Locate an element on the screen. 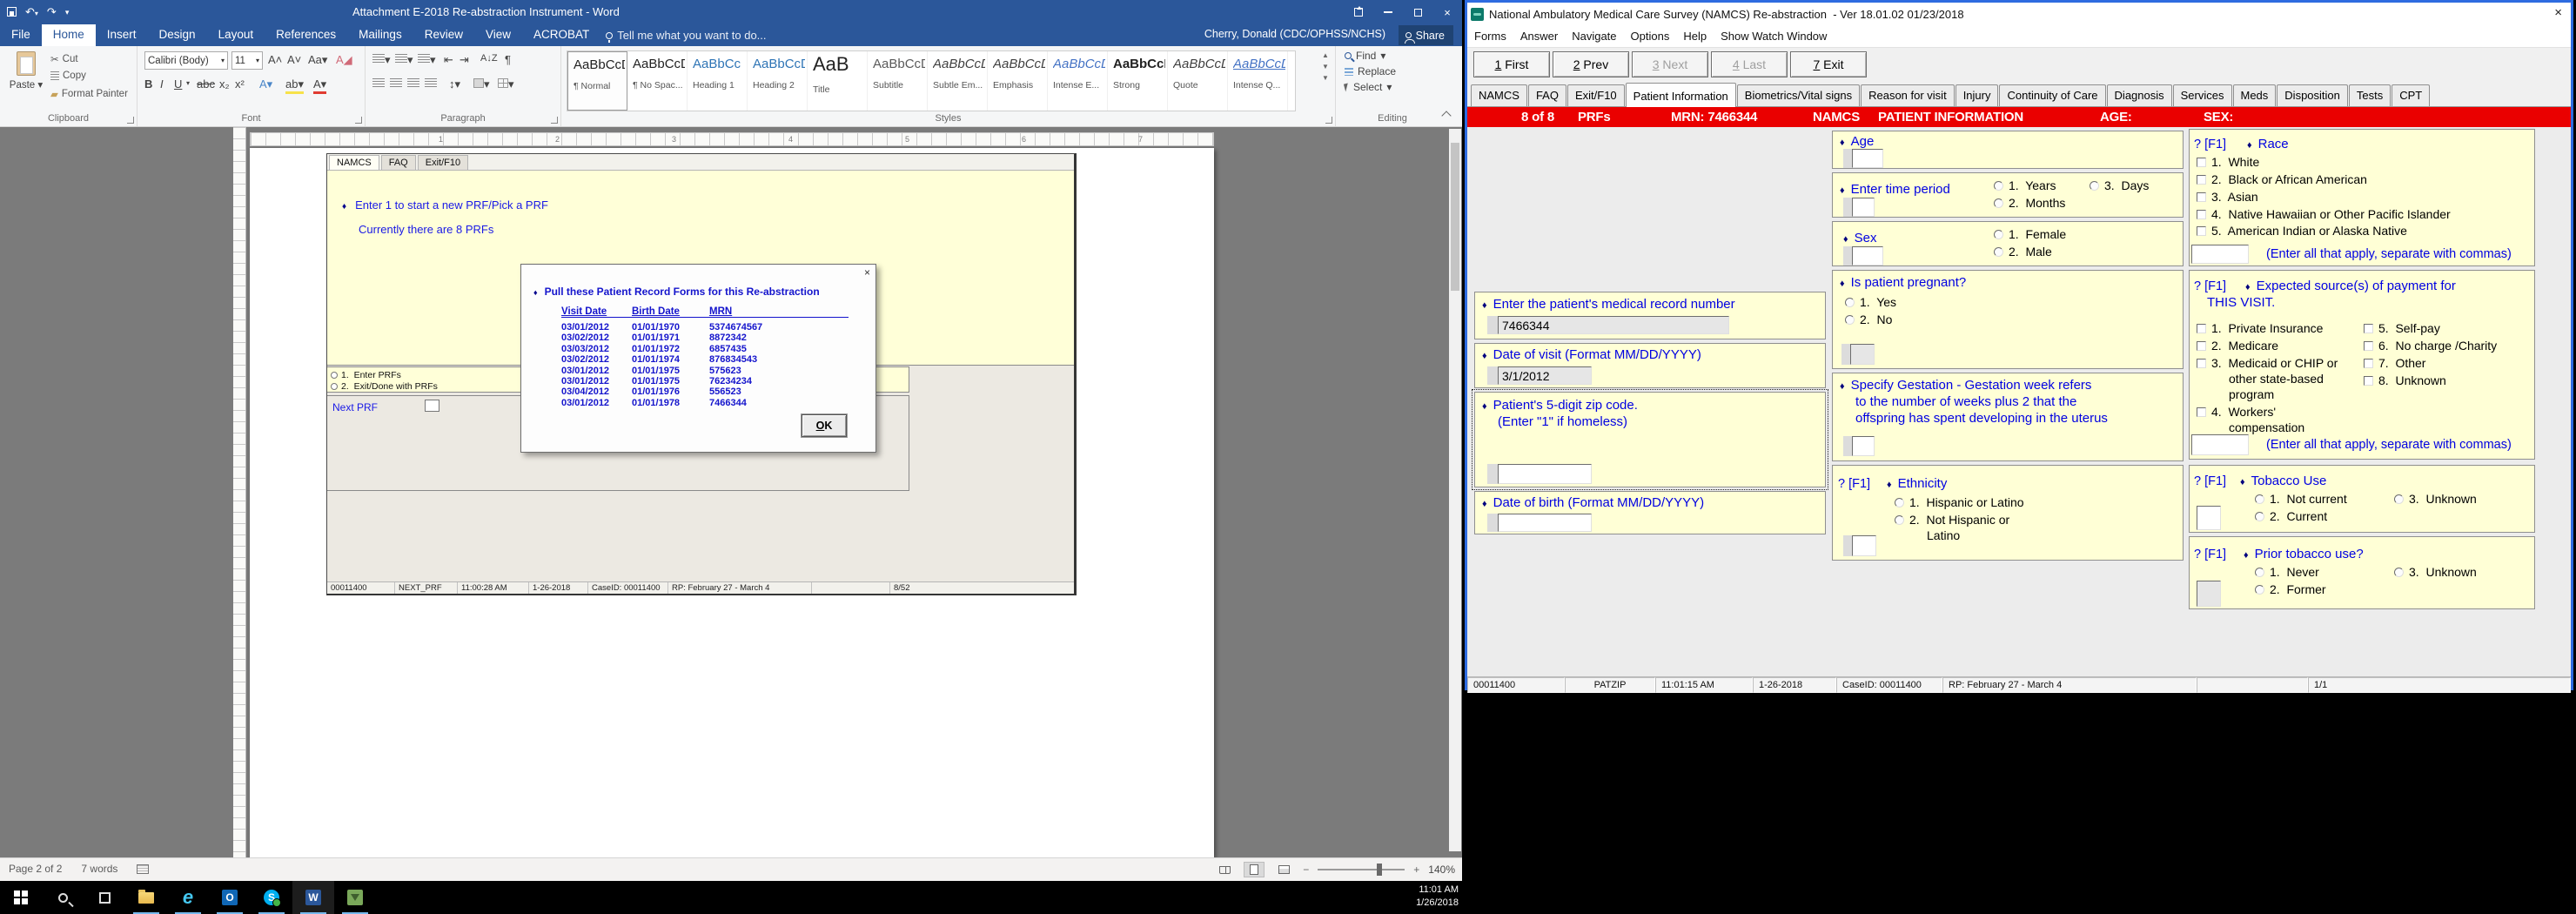  checkbox-asian is located at coordinates (2201, 197).